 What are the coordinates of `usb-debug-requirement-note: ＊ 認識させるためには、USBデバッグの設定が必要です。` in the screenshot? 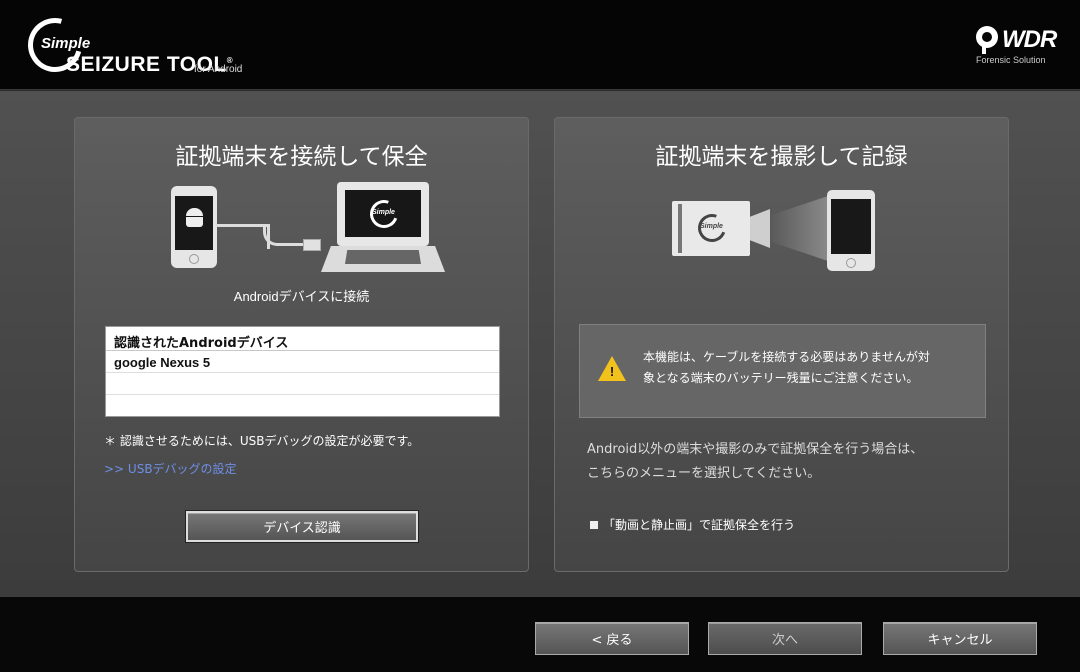 It's located at (262, 441).